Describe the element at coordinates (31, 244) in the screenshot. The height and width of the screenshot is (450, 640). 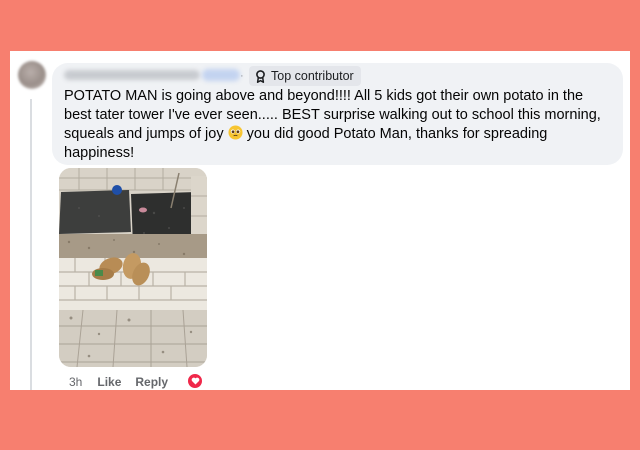
I see `thread-line` at that location.